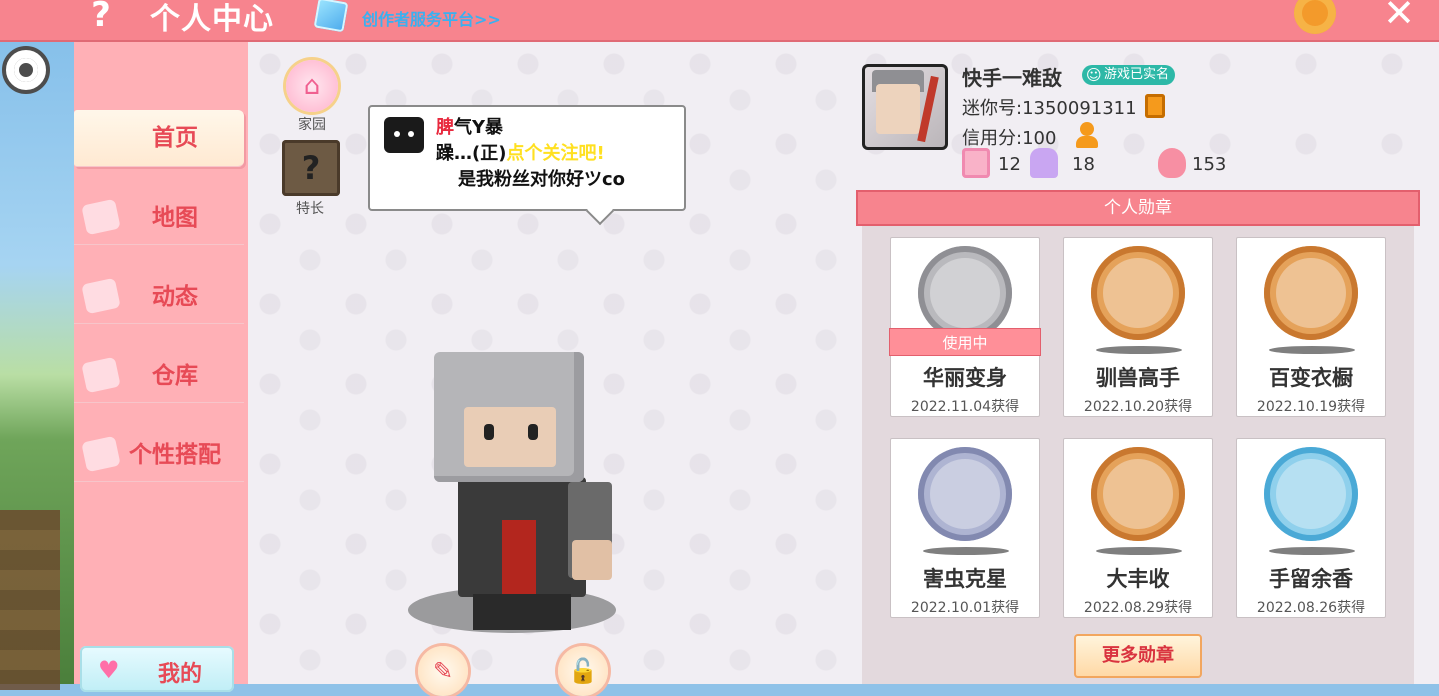 This screenshot has height=696, width=1439. I want to click on medal-card: 使用中 华丽变身 2022.11.04获得, so click(965, 327).